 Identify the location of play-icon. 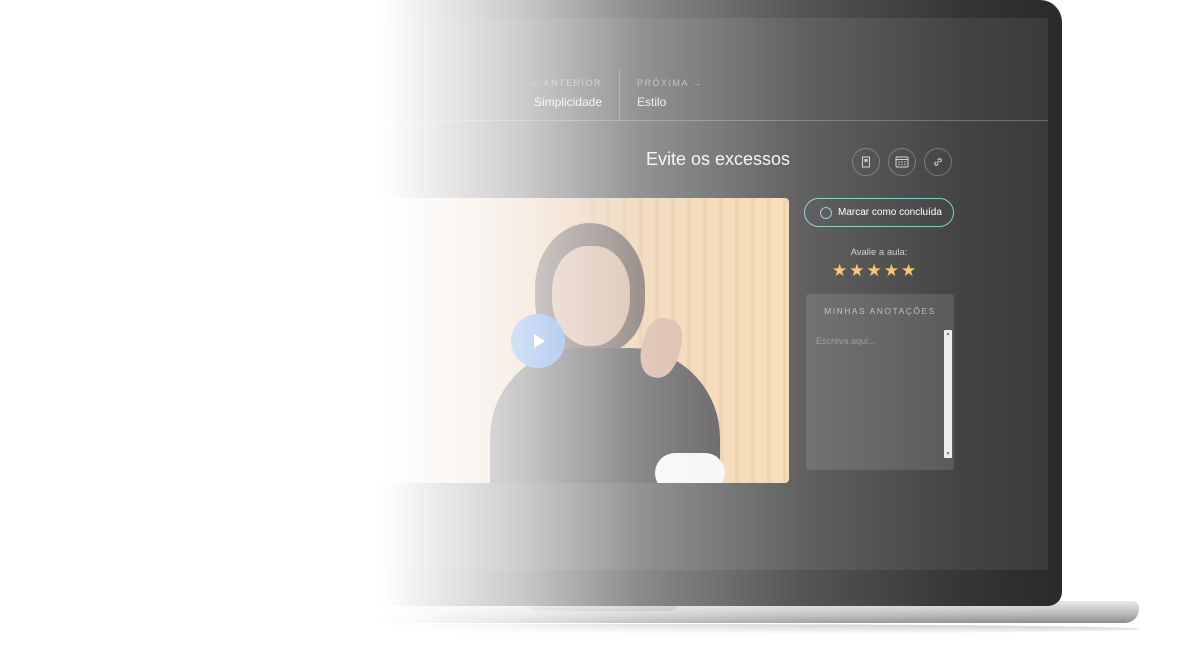
(539, 341).